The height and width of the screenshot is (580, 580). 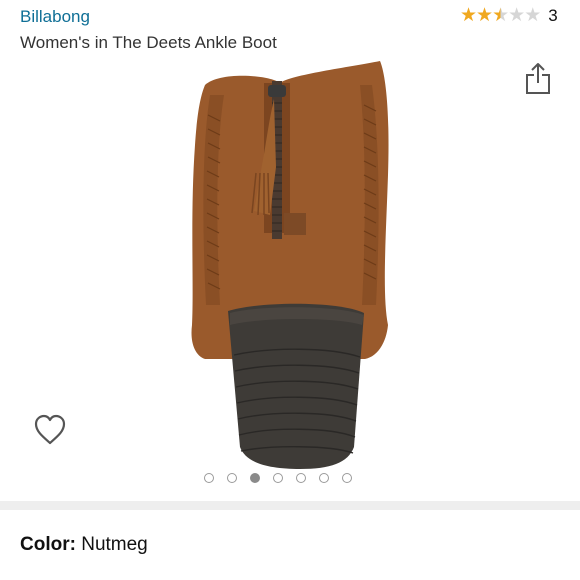 I want to click on product-brand-link: Billabong, so click(x=55, y=17).